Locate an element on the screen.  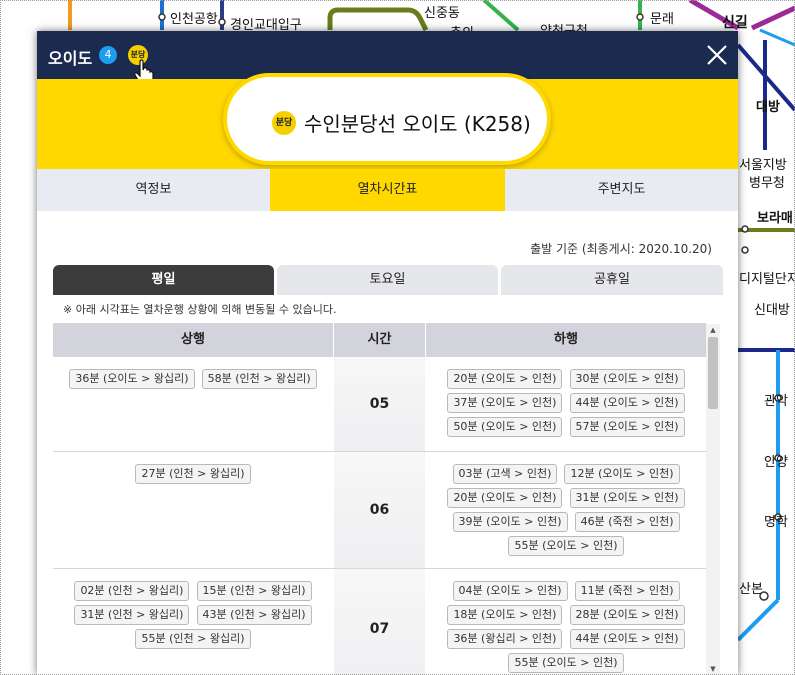
scroll-up-icon: ▲ is located at coordinates (713, 330).